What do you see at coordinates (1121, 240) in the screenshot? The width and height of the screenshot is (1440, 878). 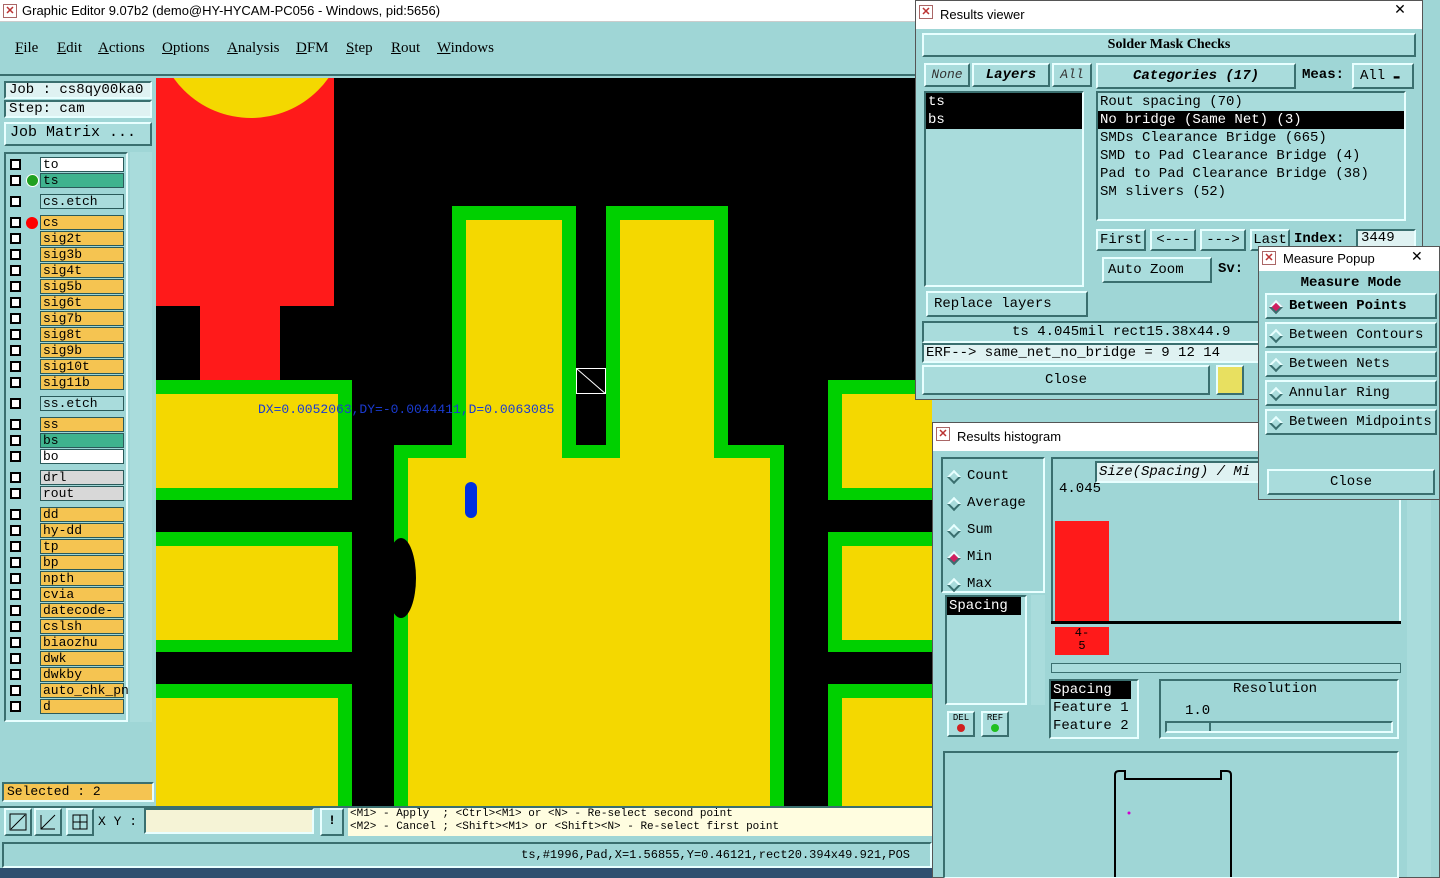 I see `first-button: First` at bounding box center [1121, 240].